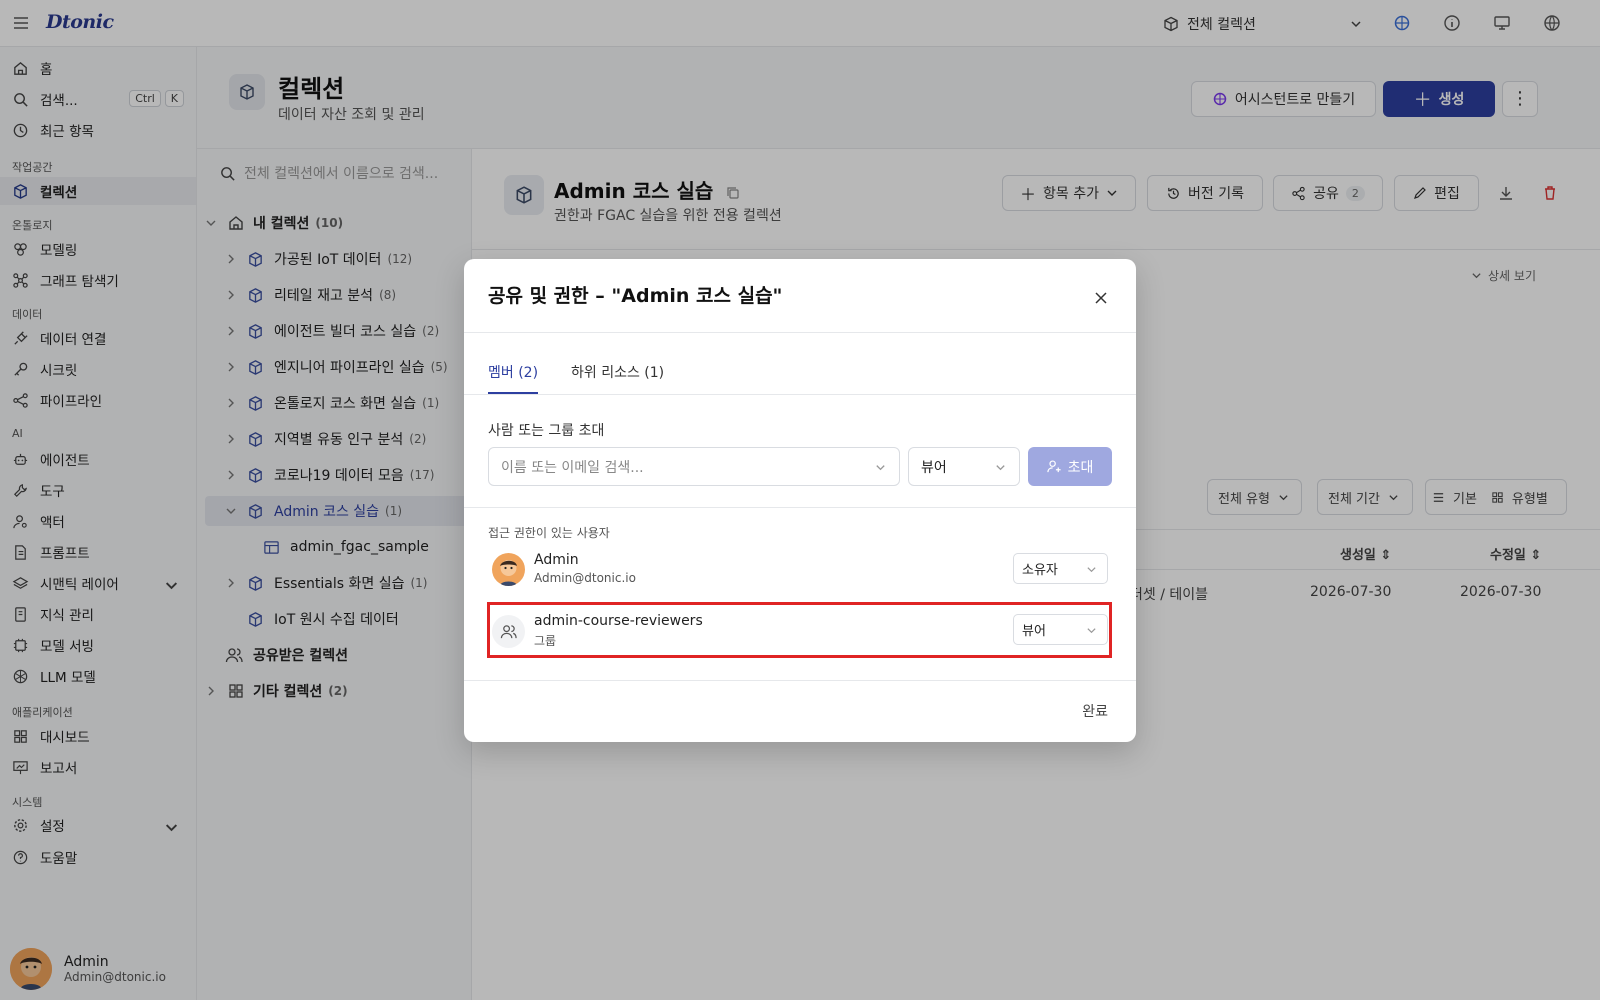  What do you see at coordinates (508, 631) in the screenshot?
I see `users-icon` at bounding box center [508, 631].